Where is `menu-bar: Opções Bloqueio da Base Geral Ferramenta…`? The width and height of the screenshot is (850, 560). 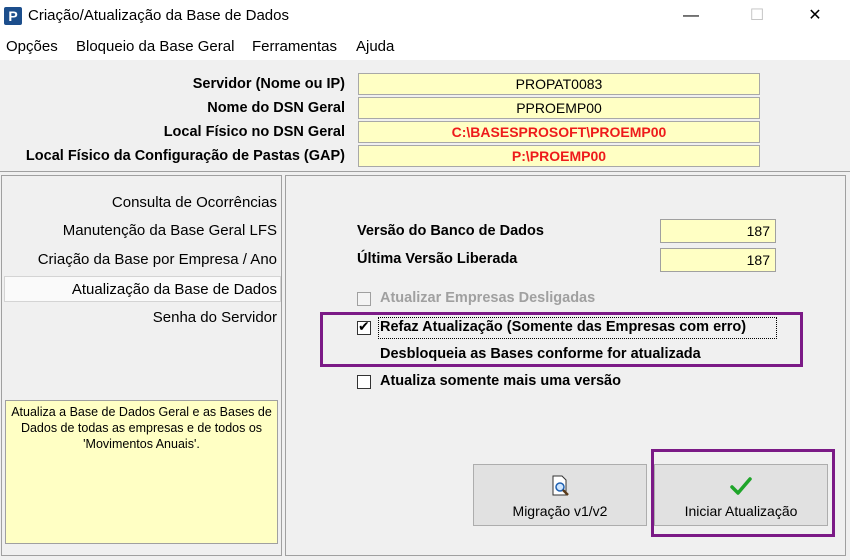
menu-bar: Opções Bloqueio da Base Geral Ferramenta… is located at coordinates (425, 46).